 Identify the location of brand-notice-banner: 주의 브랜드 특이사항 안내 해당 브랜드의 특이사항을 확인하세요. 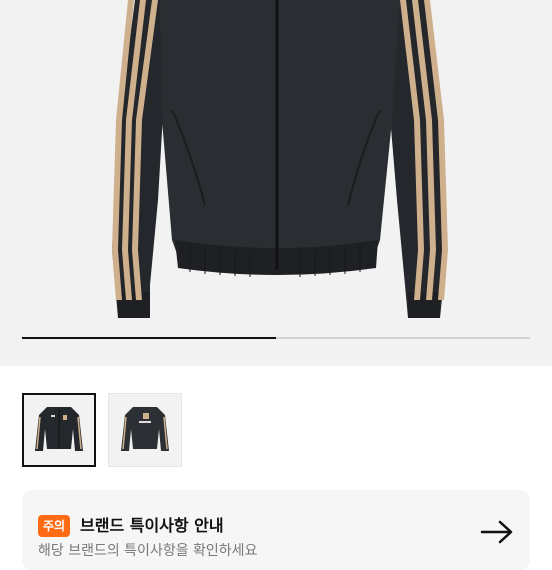
(276, 530).